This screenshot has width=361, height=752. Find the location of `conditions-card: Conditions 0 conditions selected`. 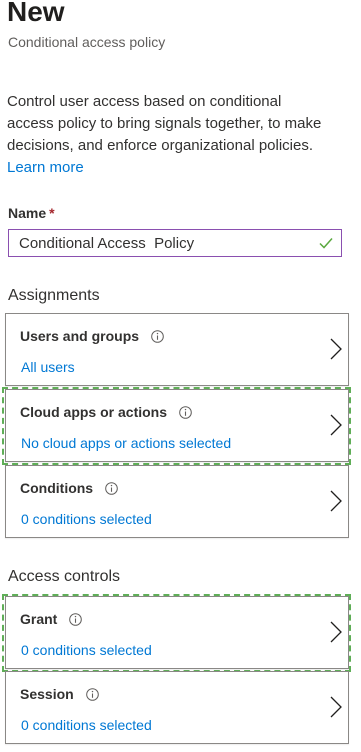

conditions-card: Conditions 0 conditions selected is located at coordinates (177, 501).